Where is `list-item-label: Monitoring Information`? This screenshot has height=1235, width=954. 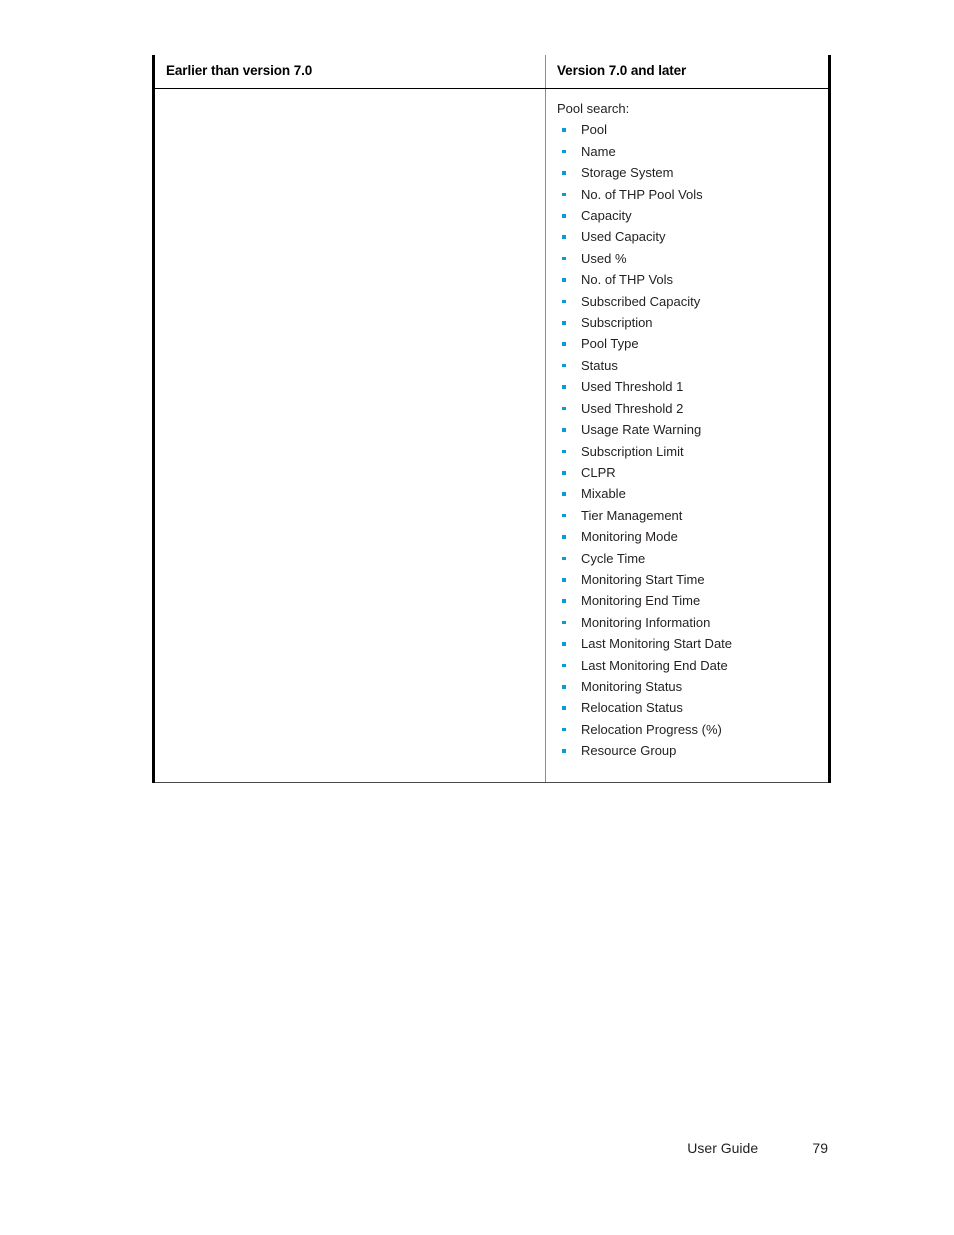
list-item-label: Monitoring Information is located at coordinates (646, 622).